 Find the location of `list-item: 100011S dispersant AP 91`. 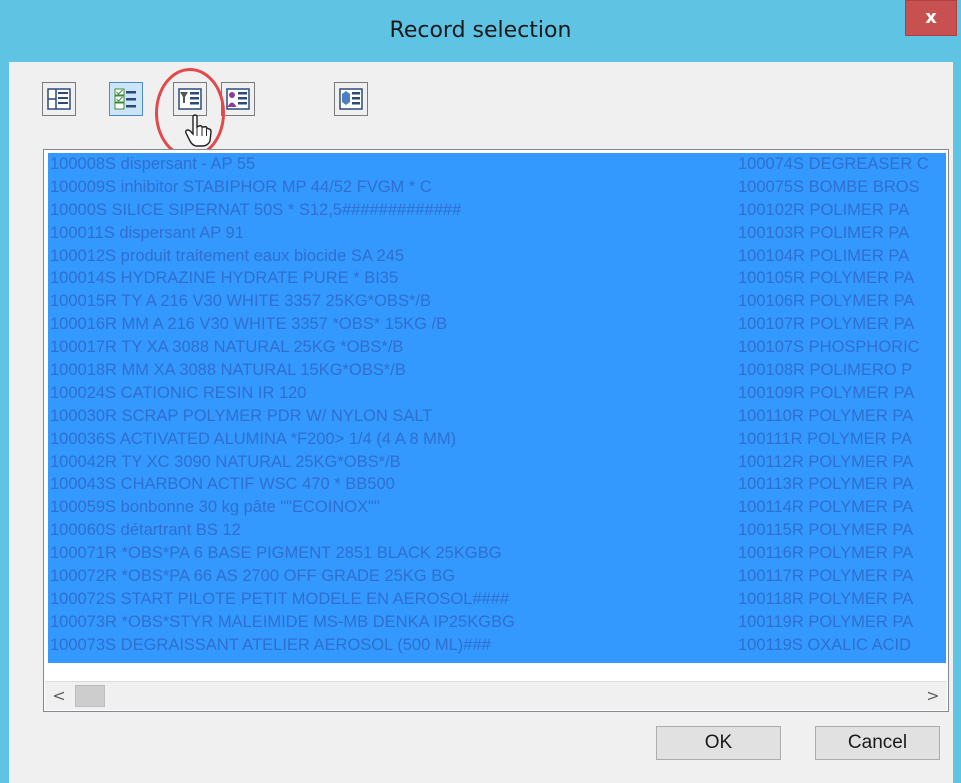

list-item: 100011S dispersant AP 91 is located at coordinates (390, 233).